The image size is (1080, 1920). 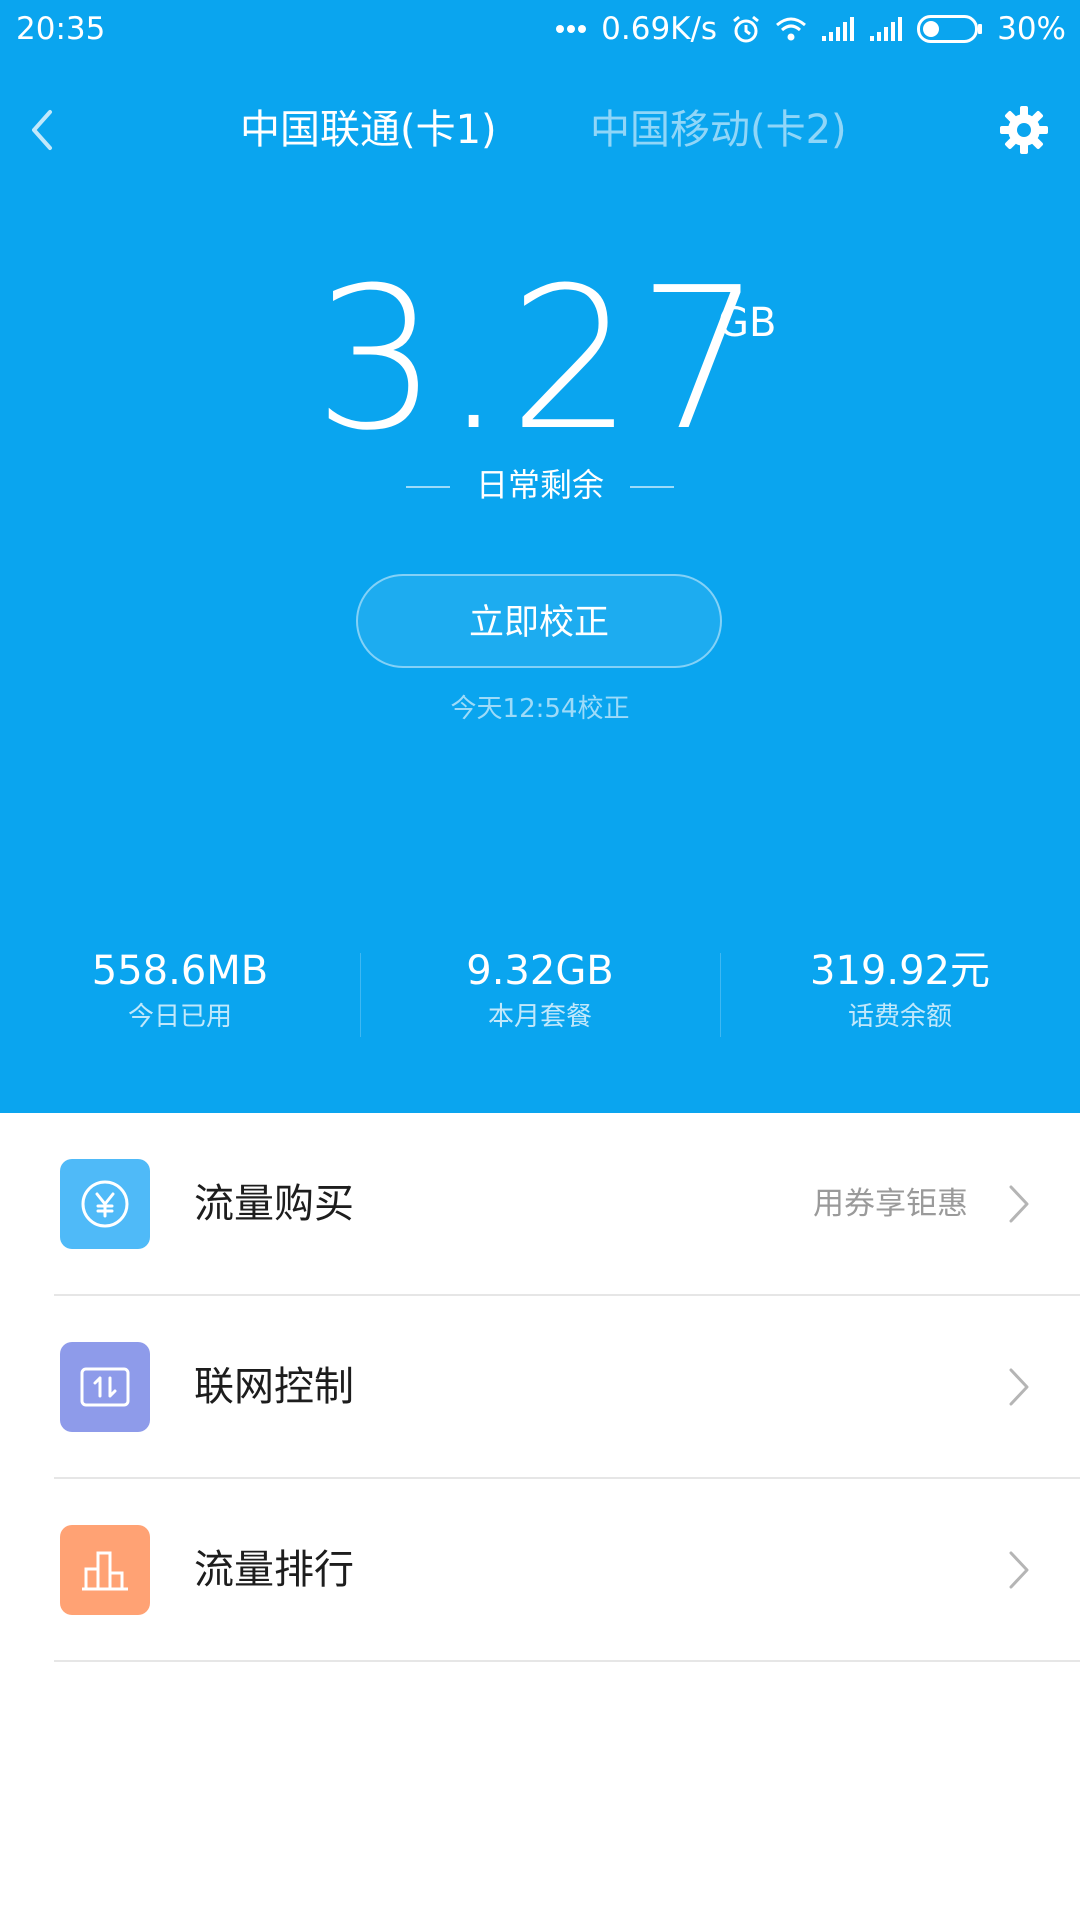 I want to click on calibrate-button: 立即校正, so click(x=539, y=621).